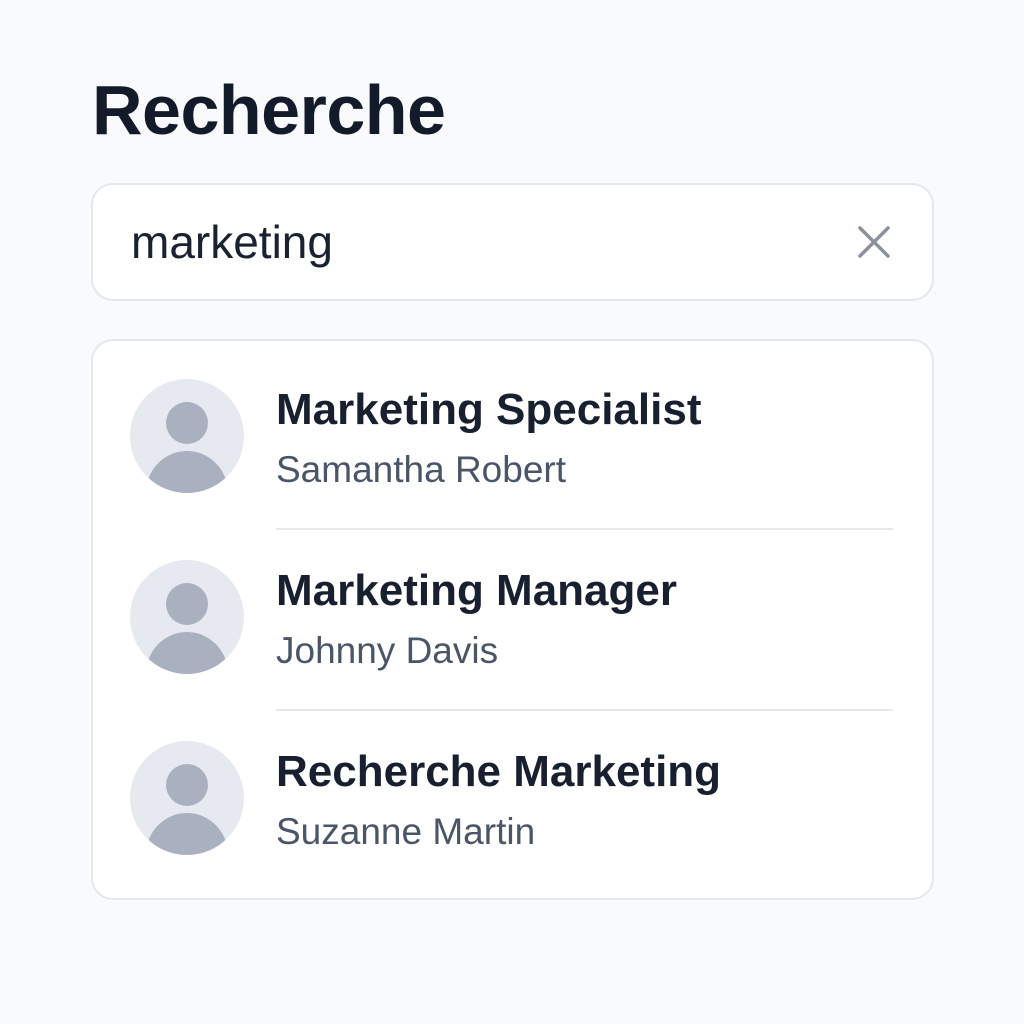 The image size is (1024, 1024). I want to click on result-title: Recherche Marketing, so click(499, 771).